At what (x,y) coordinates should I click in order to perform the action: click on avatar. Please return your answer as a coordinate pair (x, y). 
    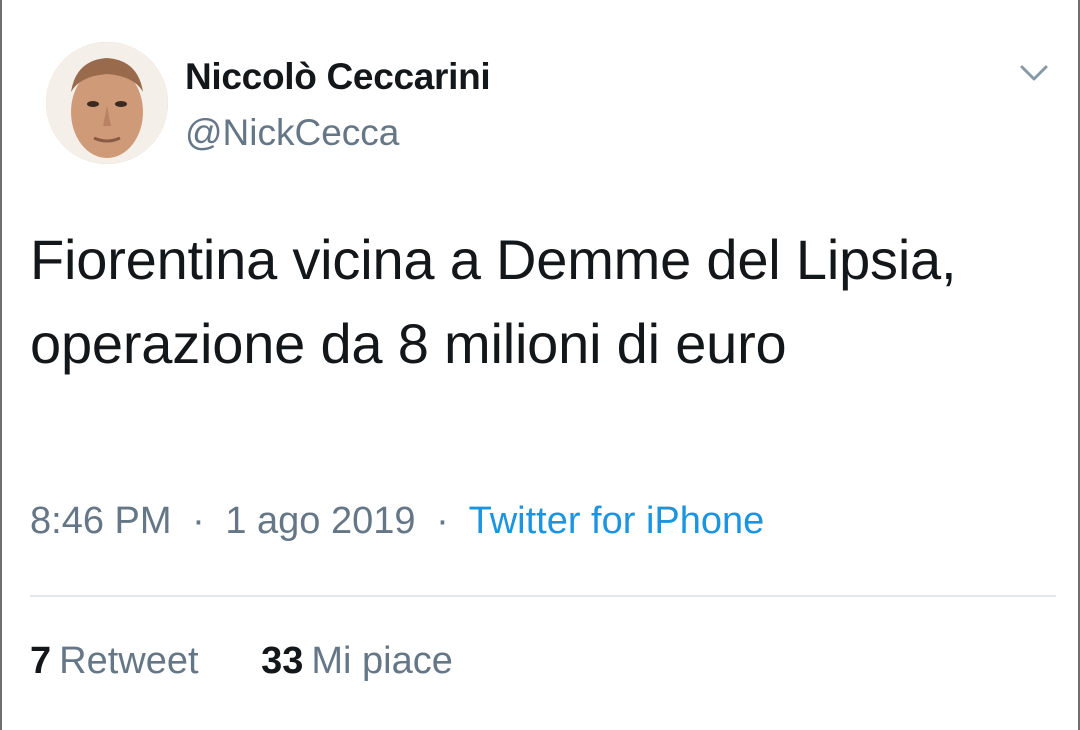
    Looking at the image, I should click on (107, 103).